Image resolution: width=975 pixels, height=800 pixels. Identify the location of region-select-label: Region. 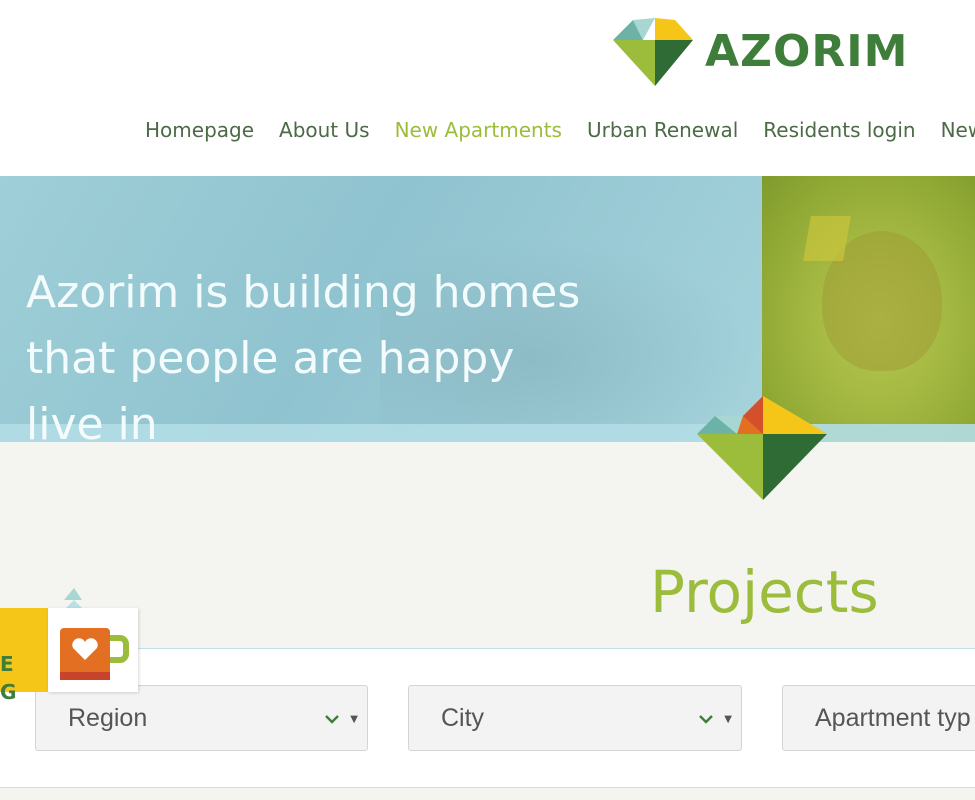
(108, 718).